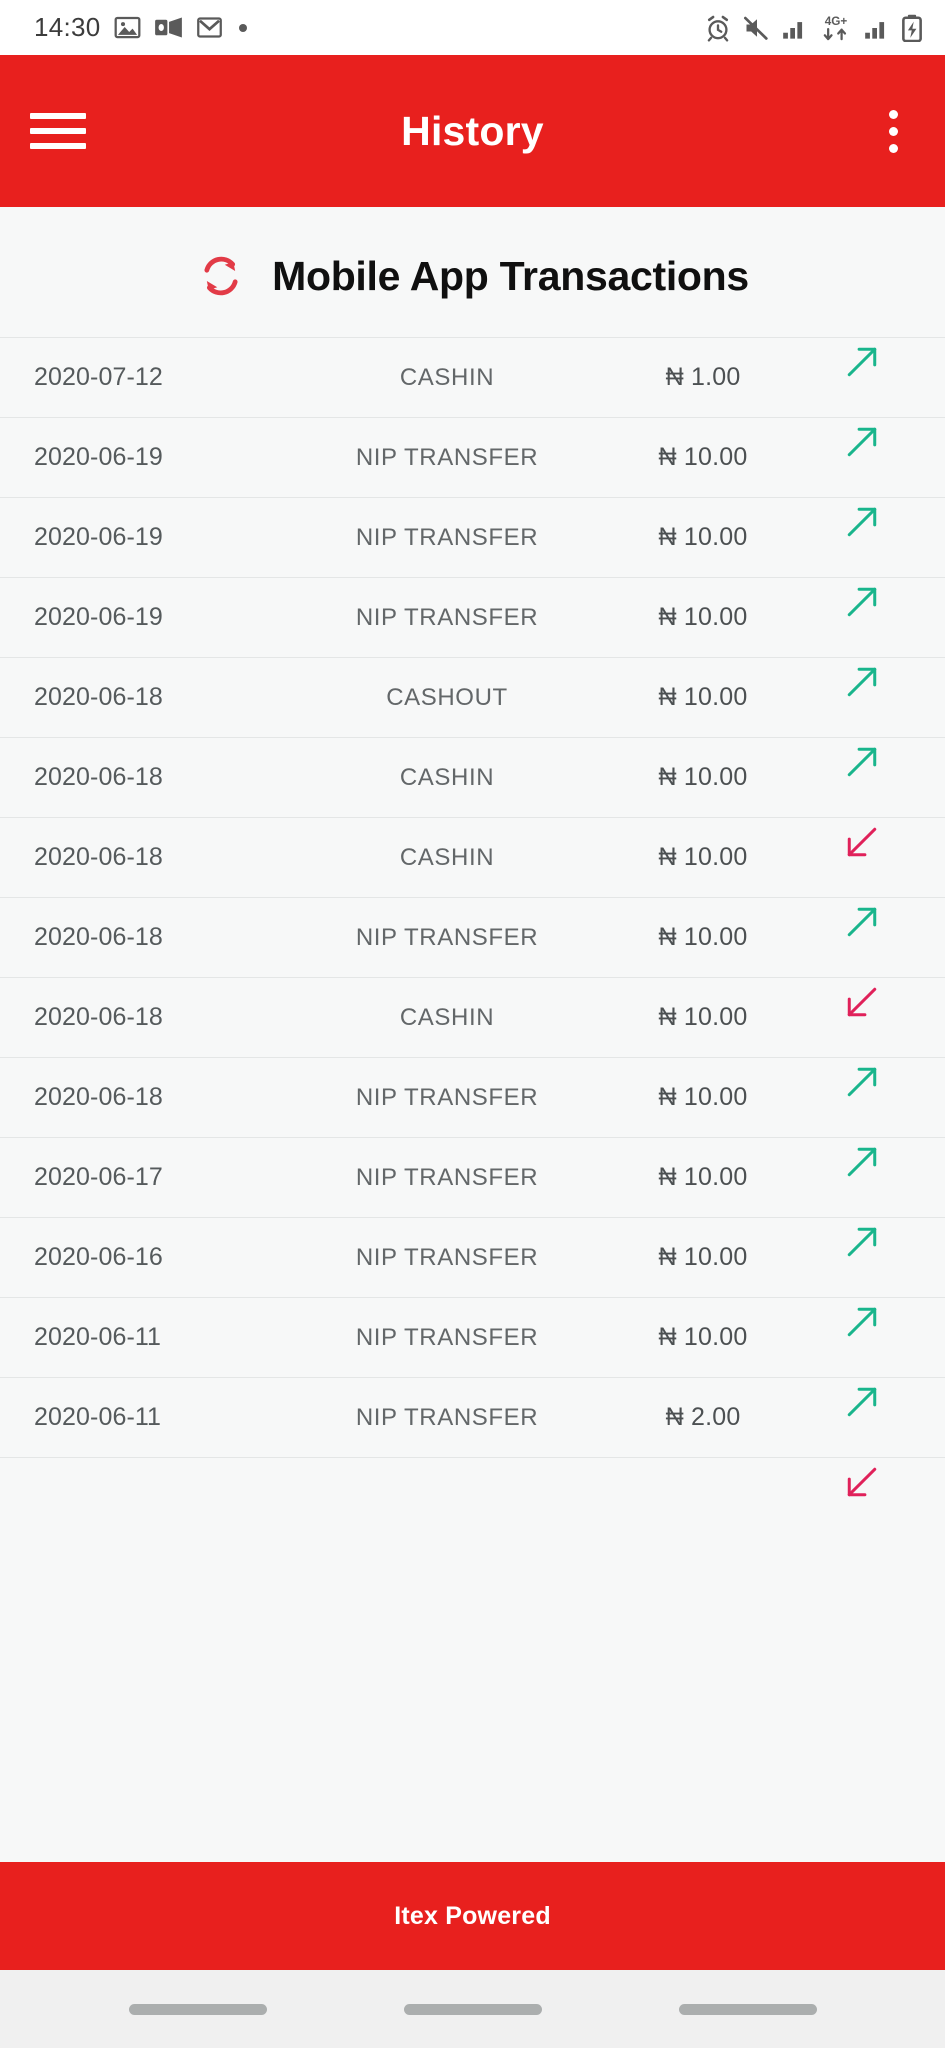 This screenshot has width=945, height=2048. What do you see at coordinates (472, 2009) in the screenshot?
I see `nav-pill-home` at bounding box center [472, 2009].